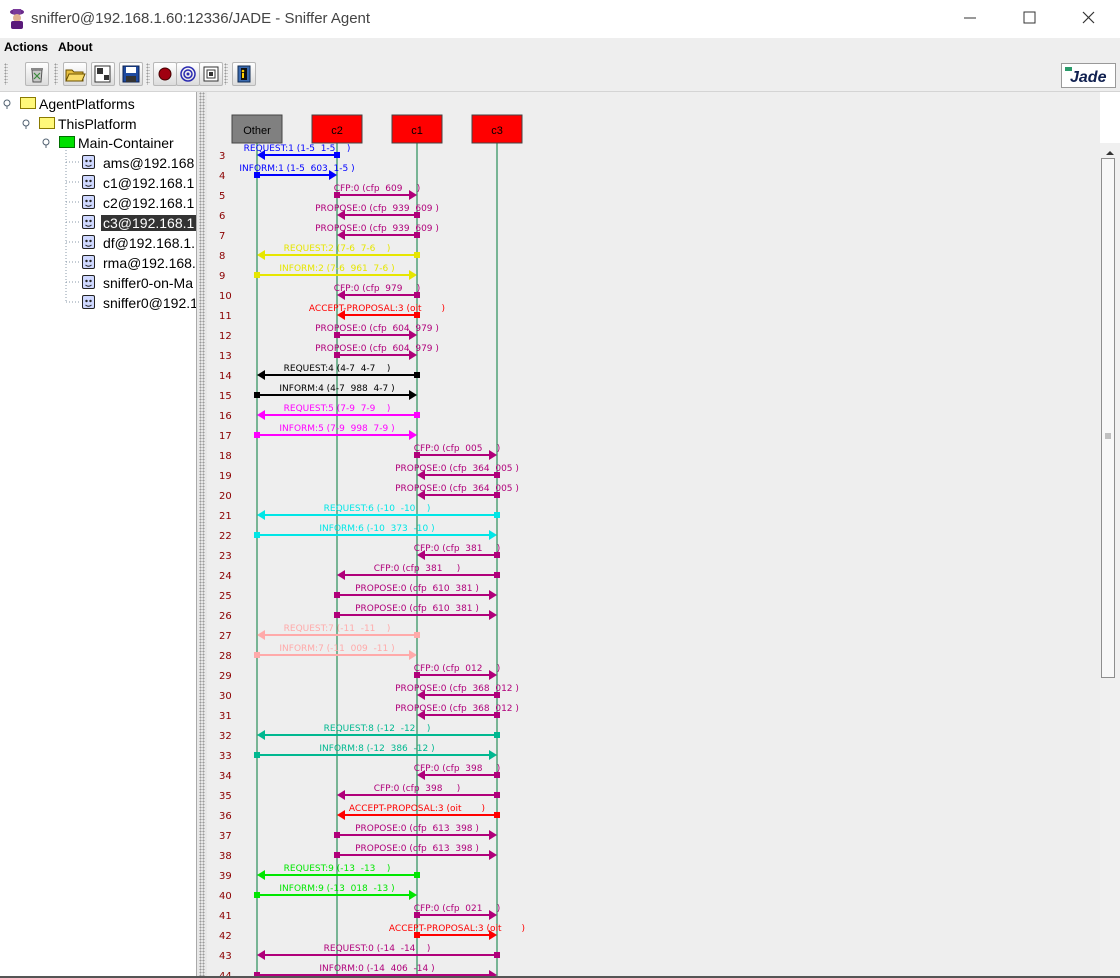  Describe the element at coordinates (28, 103) in the screenshot. I see `folder-icon` at that location.